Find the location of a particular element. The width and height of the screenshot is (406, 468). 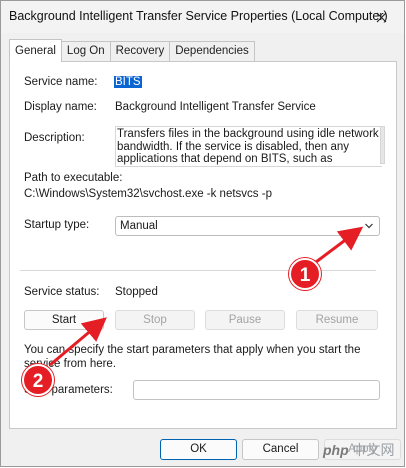

watermark: php 中文网 is located at coordinates (359, 450).